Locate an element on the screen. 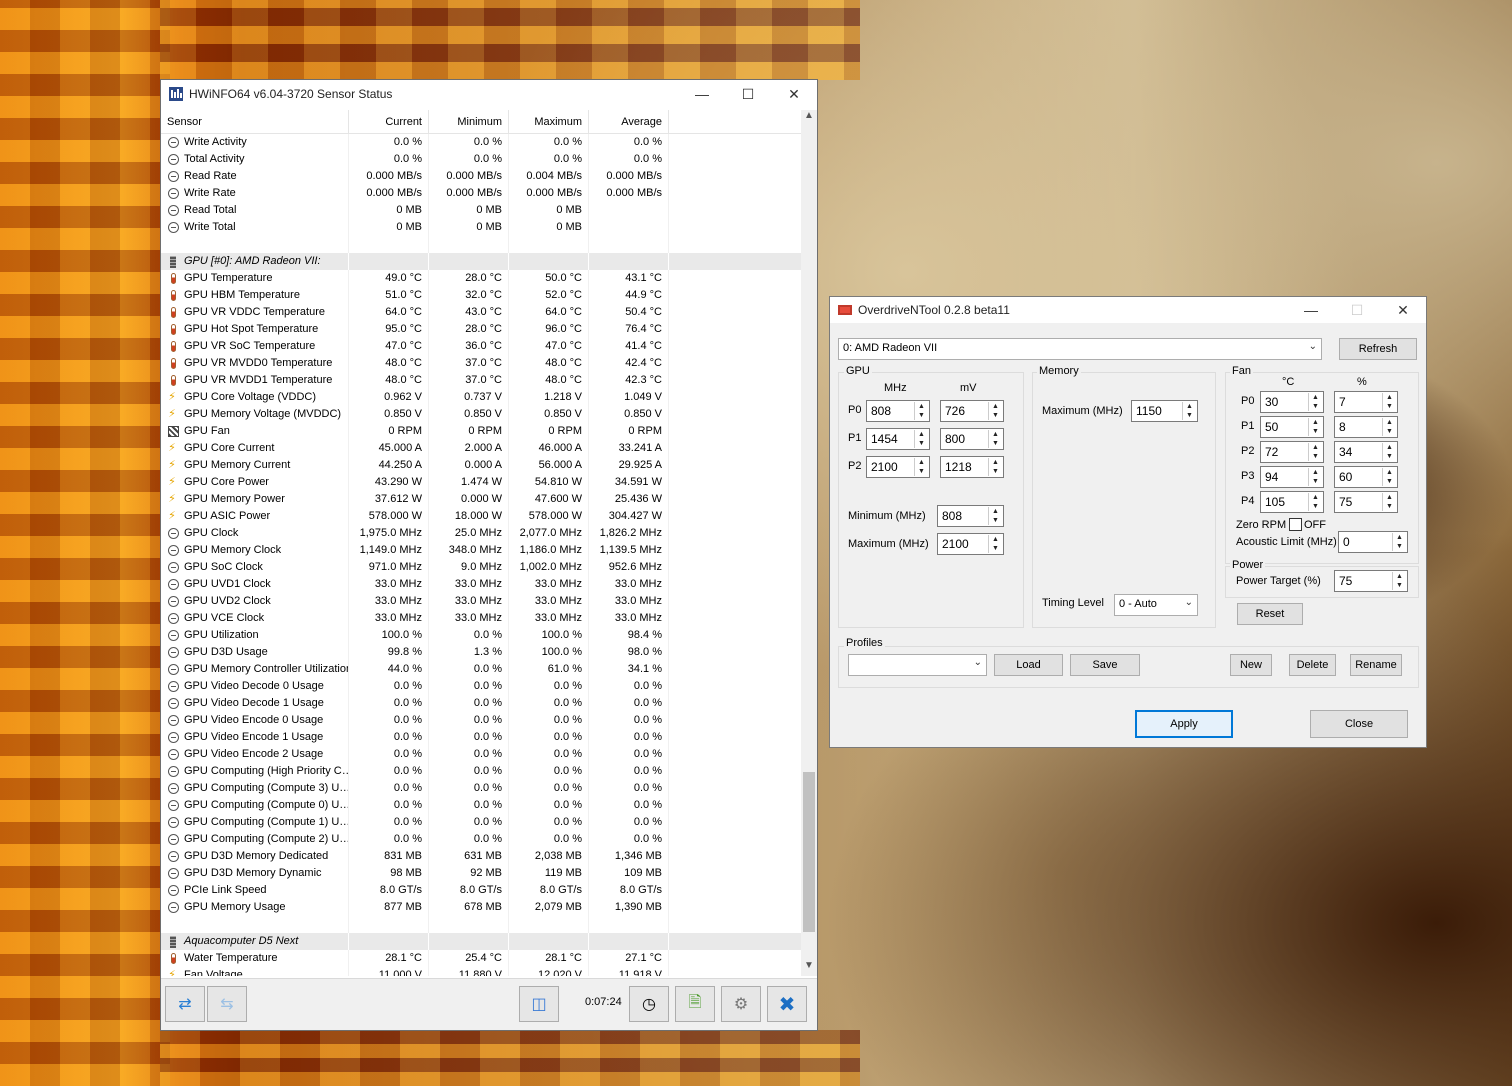 The image size is (1512, 1086). close-sensors-icon: ✖ is located at coordinates (787, 1004).